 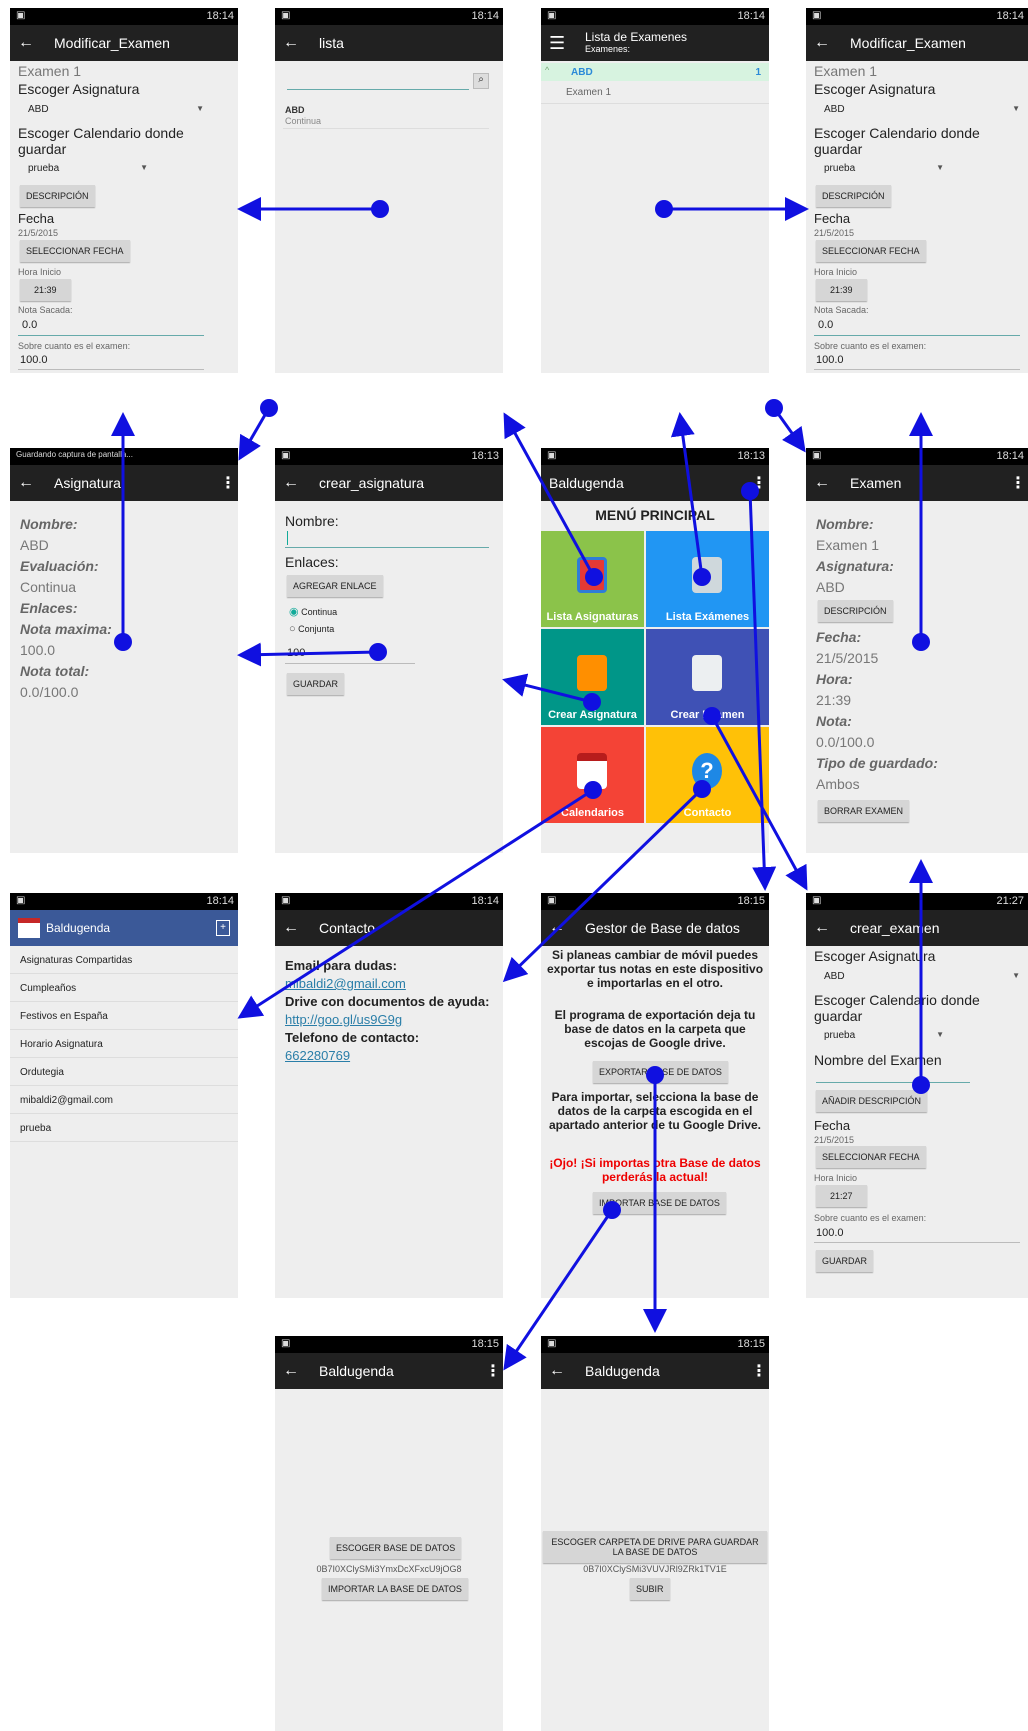 I want to click on arrow-to-asignatura-detail, so click(x=308, y=654).